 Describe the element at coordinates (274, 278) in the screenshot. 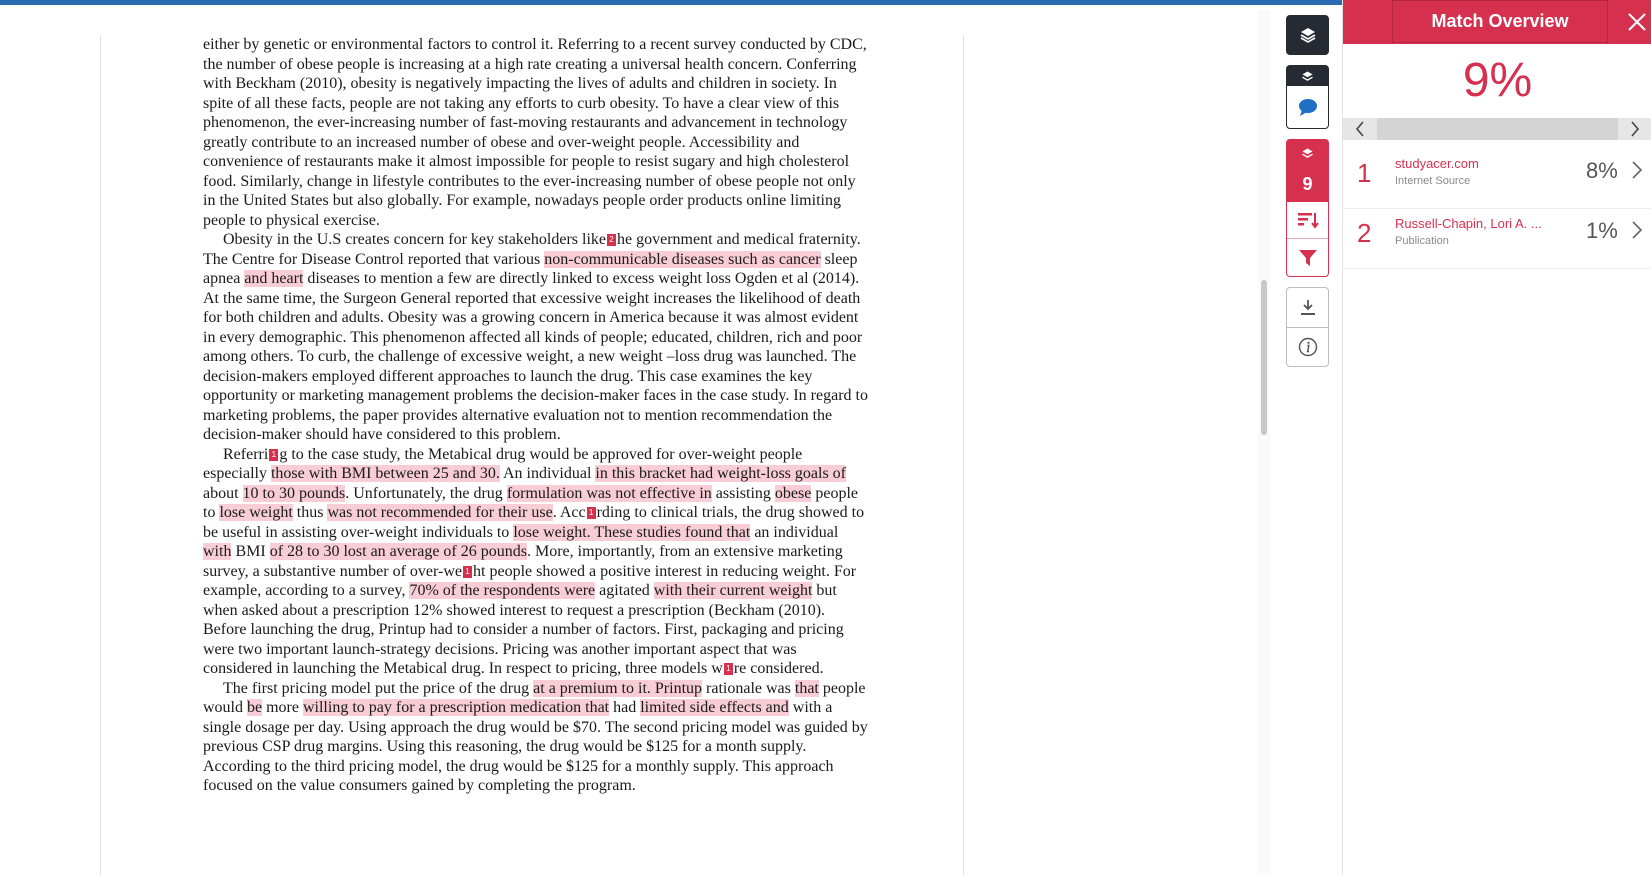

I see `matched-text-highlight: and heart` at that location.